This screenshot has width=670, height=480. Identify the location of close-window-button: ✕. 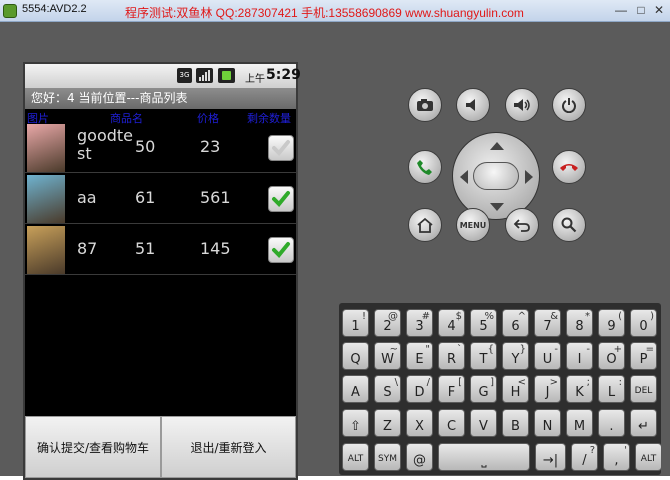
(659, 10).